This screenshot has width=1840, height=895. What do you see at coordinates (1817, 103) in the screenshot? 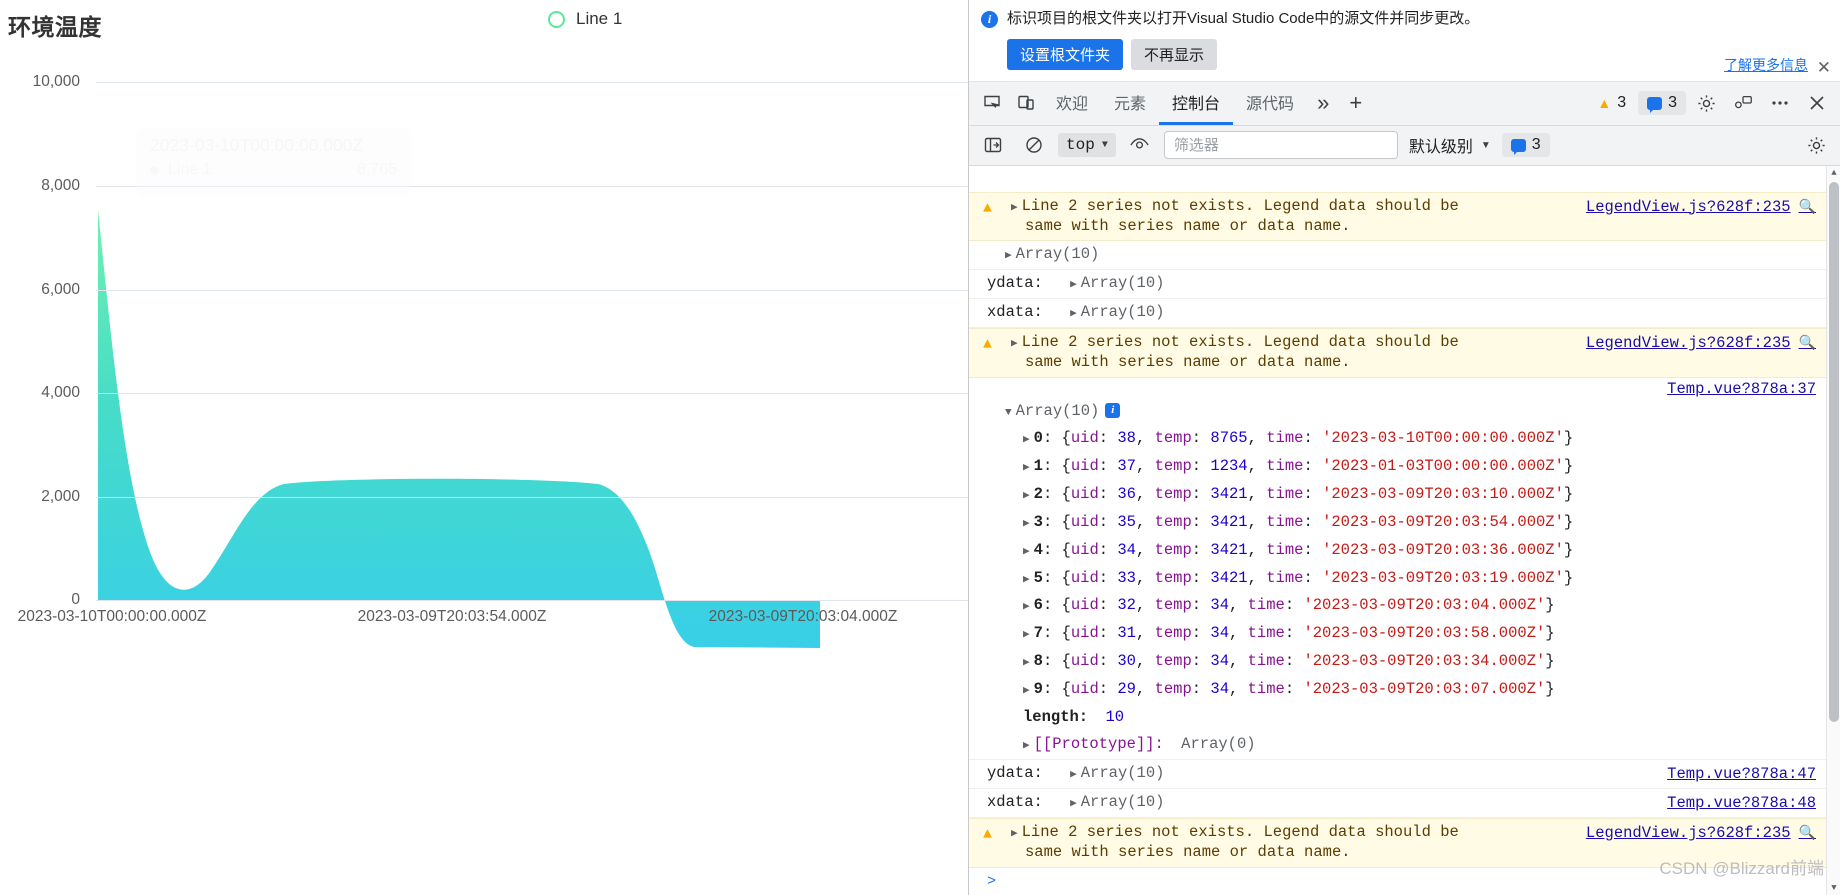
I see `close-devtools-icon` at bounding box center [1817, 103].